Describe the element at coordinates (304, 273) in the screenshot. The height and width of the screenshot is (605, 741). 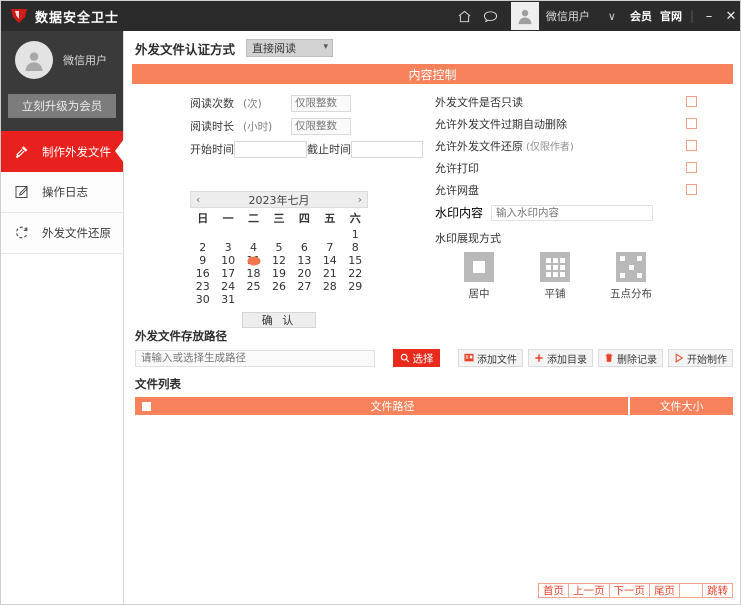
I see `calendar-day: 20` at that location.